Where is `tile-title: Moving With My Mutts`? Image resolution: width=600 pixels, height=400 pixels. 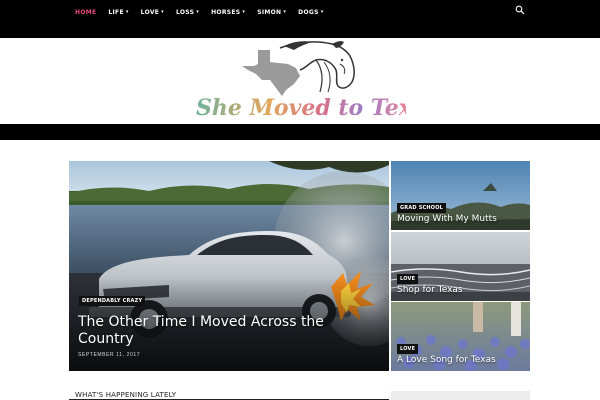
tile-title: Moving With My Mutts is located at coordinates (447, 219).